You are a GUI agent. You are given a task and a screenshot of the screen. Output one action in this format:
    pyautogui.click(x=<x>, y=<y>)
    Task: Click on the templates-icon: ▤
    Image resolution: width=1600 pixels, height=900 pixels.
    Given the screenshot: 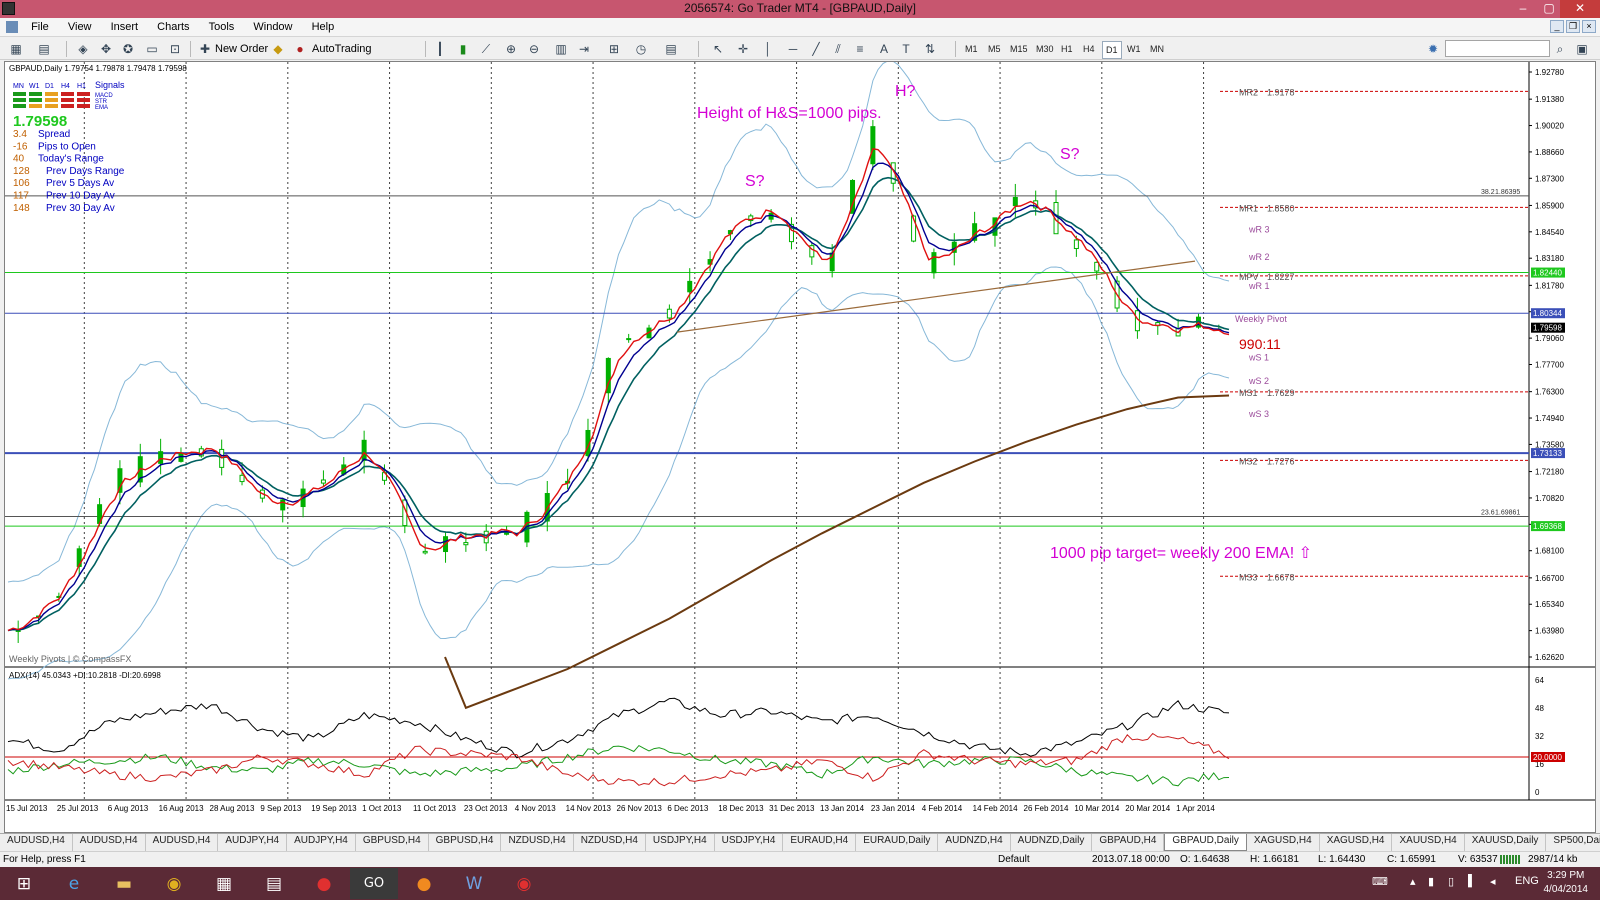 What is the action you would take?
    pyautogui.click(x=671, y=49)
    